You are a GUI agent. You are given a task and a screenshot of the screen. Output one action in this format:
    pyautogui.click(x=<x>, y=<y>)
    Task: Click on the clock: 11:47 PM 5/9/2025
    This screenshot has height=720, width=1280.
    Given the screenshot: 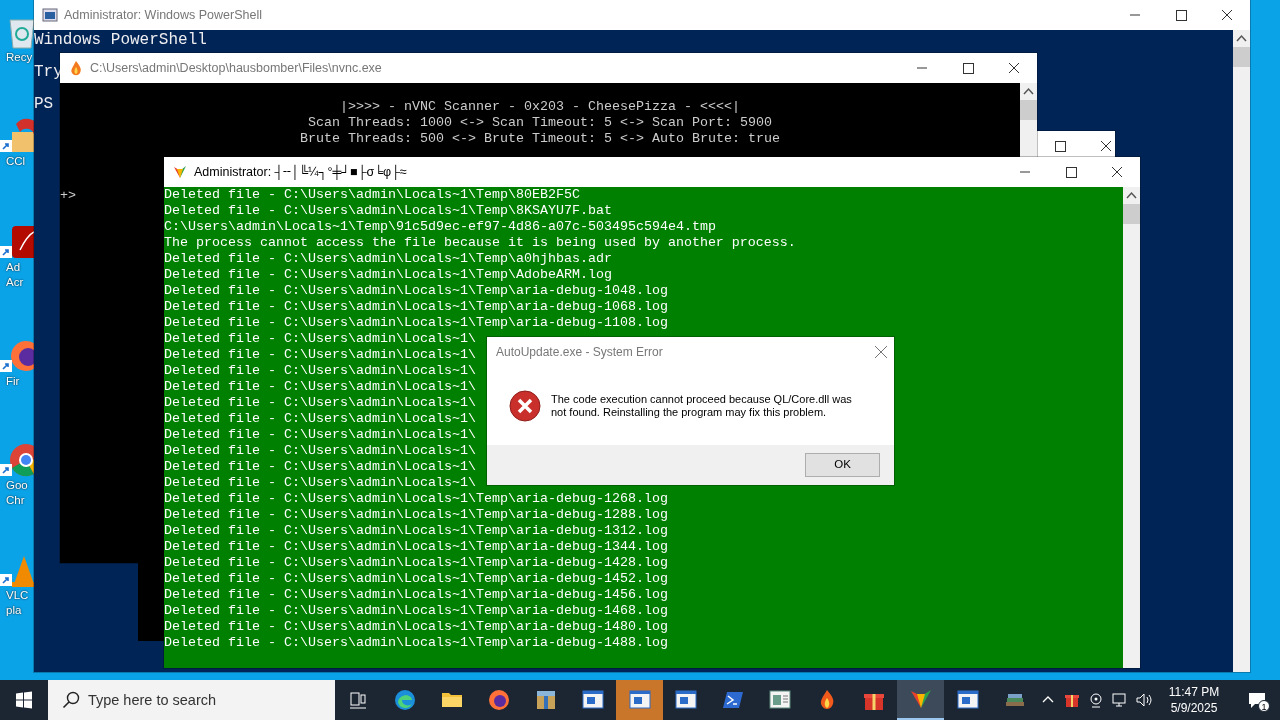 What is the action you would take?
    pyautogui.click(x=1194, y=700)
    